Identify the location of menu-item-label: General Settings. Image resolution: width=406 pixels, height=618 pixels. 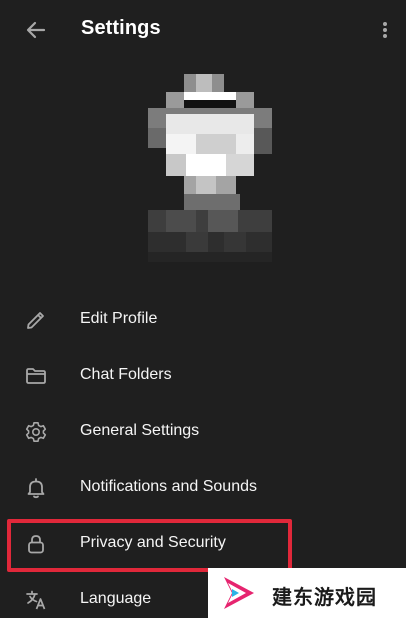
(140, 430).